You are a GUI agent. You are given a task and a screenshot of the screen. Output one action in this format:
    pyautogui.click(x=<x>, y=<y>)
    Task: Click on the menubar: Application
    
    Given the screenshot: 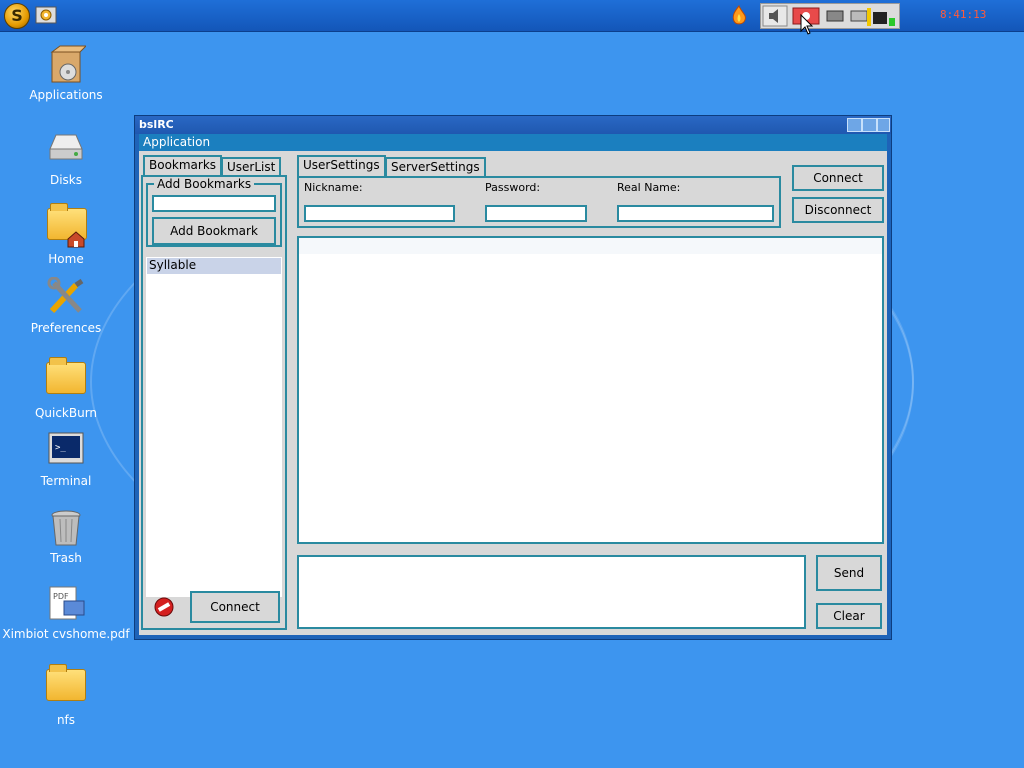 What is the action you would take?
    pyautogui.click(x=513, y=142)
    